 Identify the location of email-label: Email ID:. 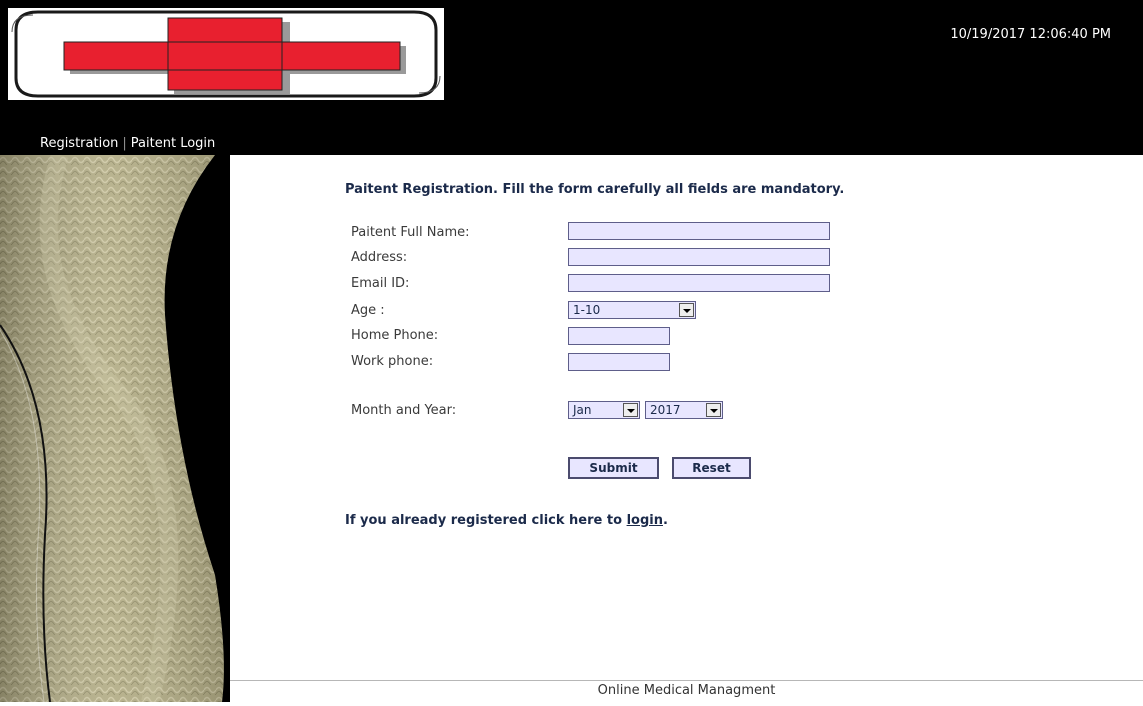
(380, 283).